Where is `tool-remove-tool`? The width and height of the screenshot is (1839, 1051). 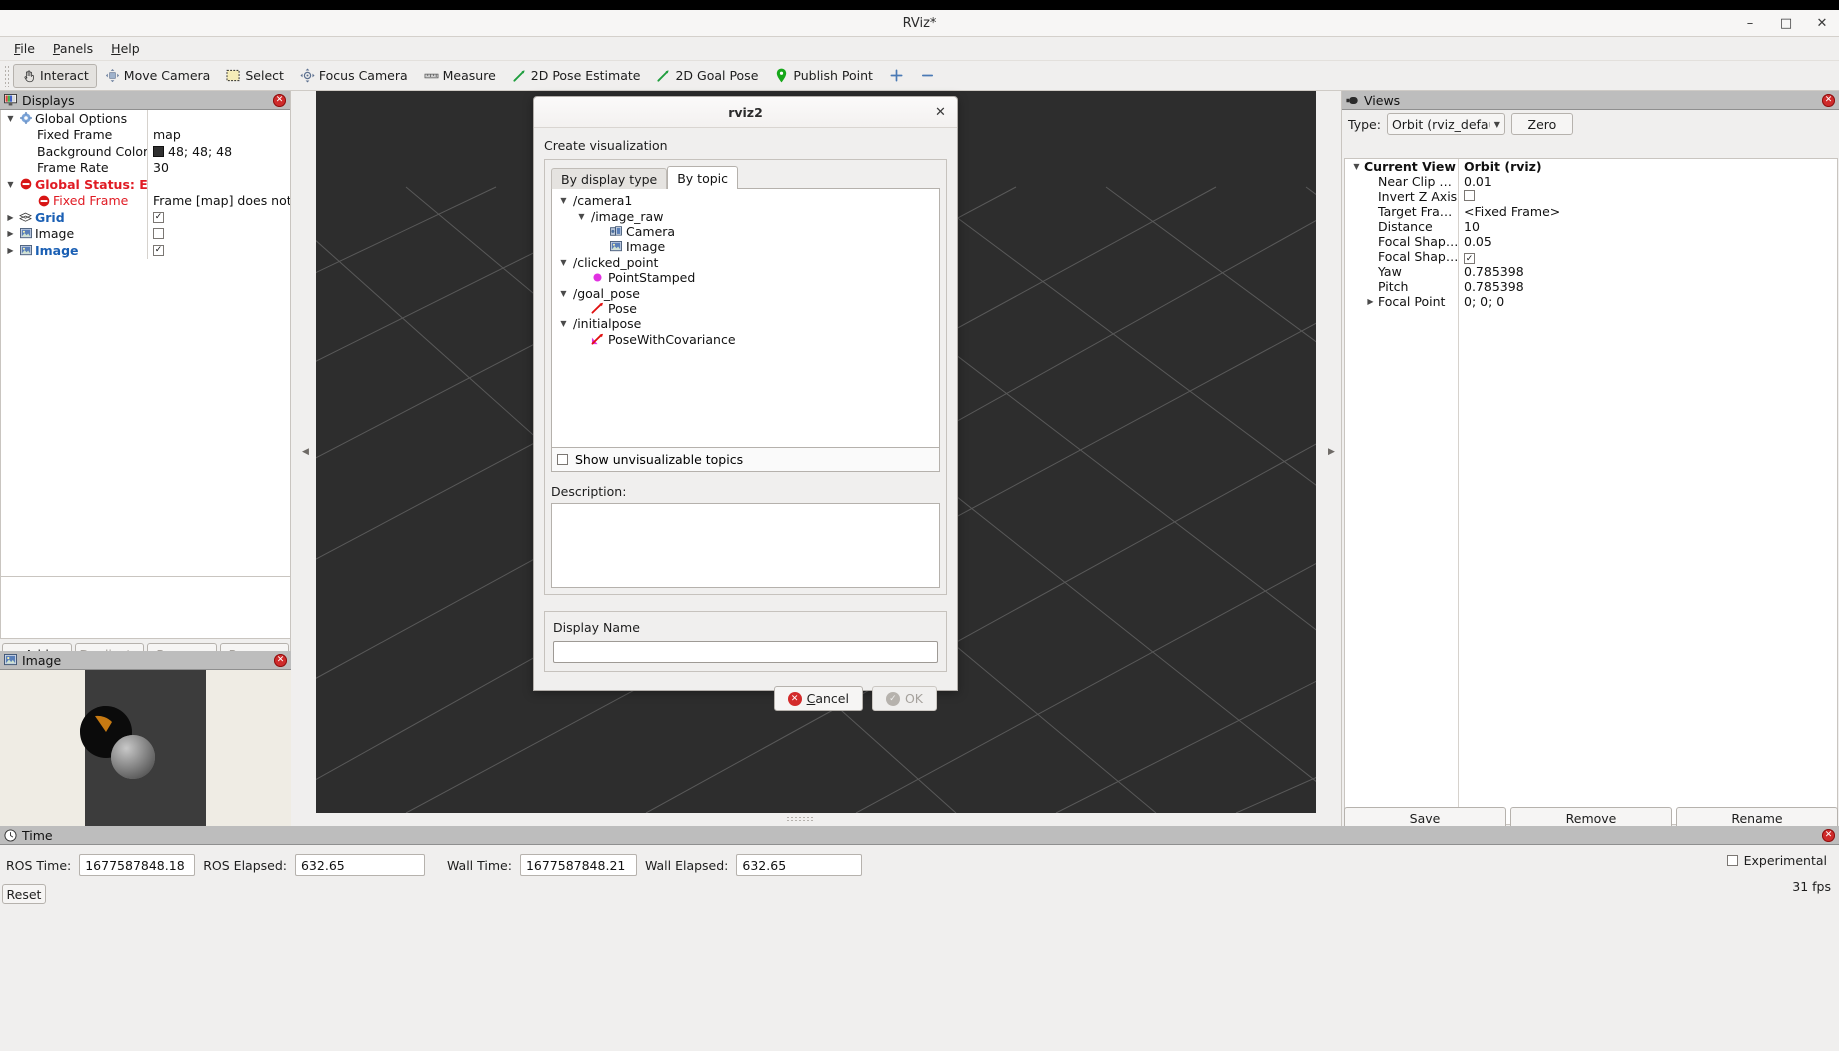
tool-remove-tool is located at coordinates (927, 76).